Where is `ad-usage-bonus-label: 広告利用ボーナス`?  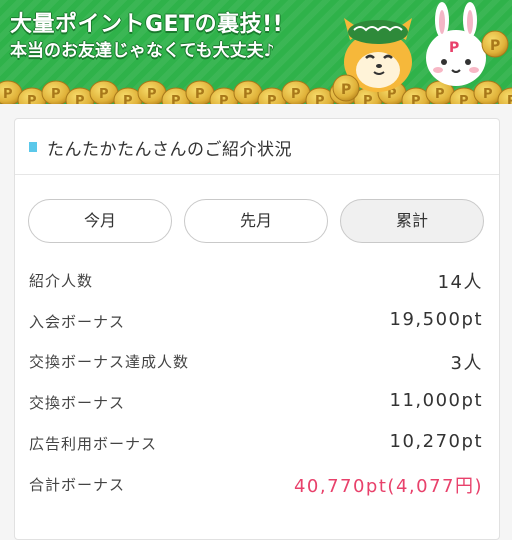 ad-usage-bonus-label: 広告利用ボーナス is located at coordinates (93, 444).